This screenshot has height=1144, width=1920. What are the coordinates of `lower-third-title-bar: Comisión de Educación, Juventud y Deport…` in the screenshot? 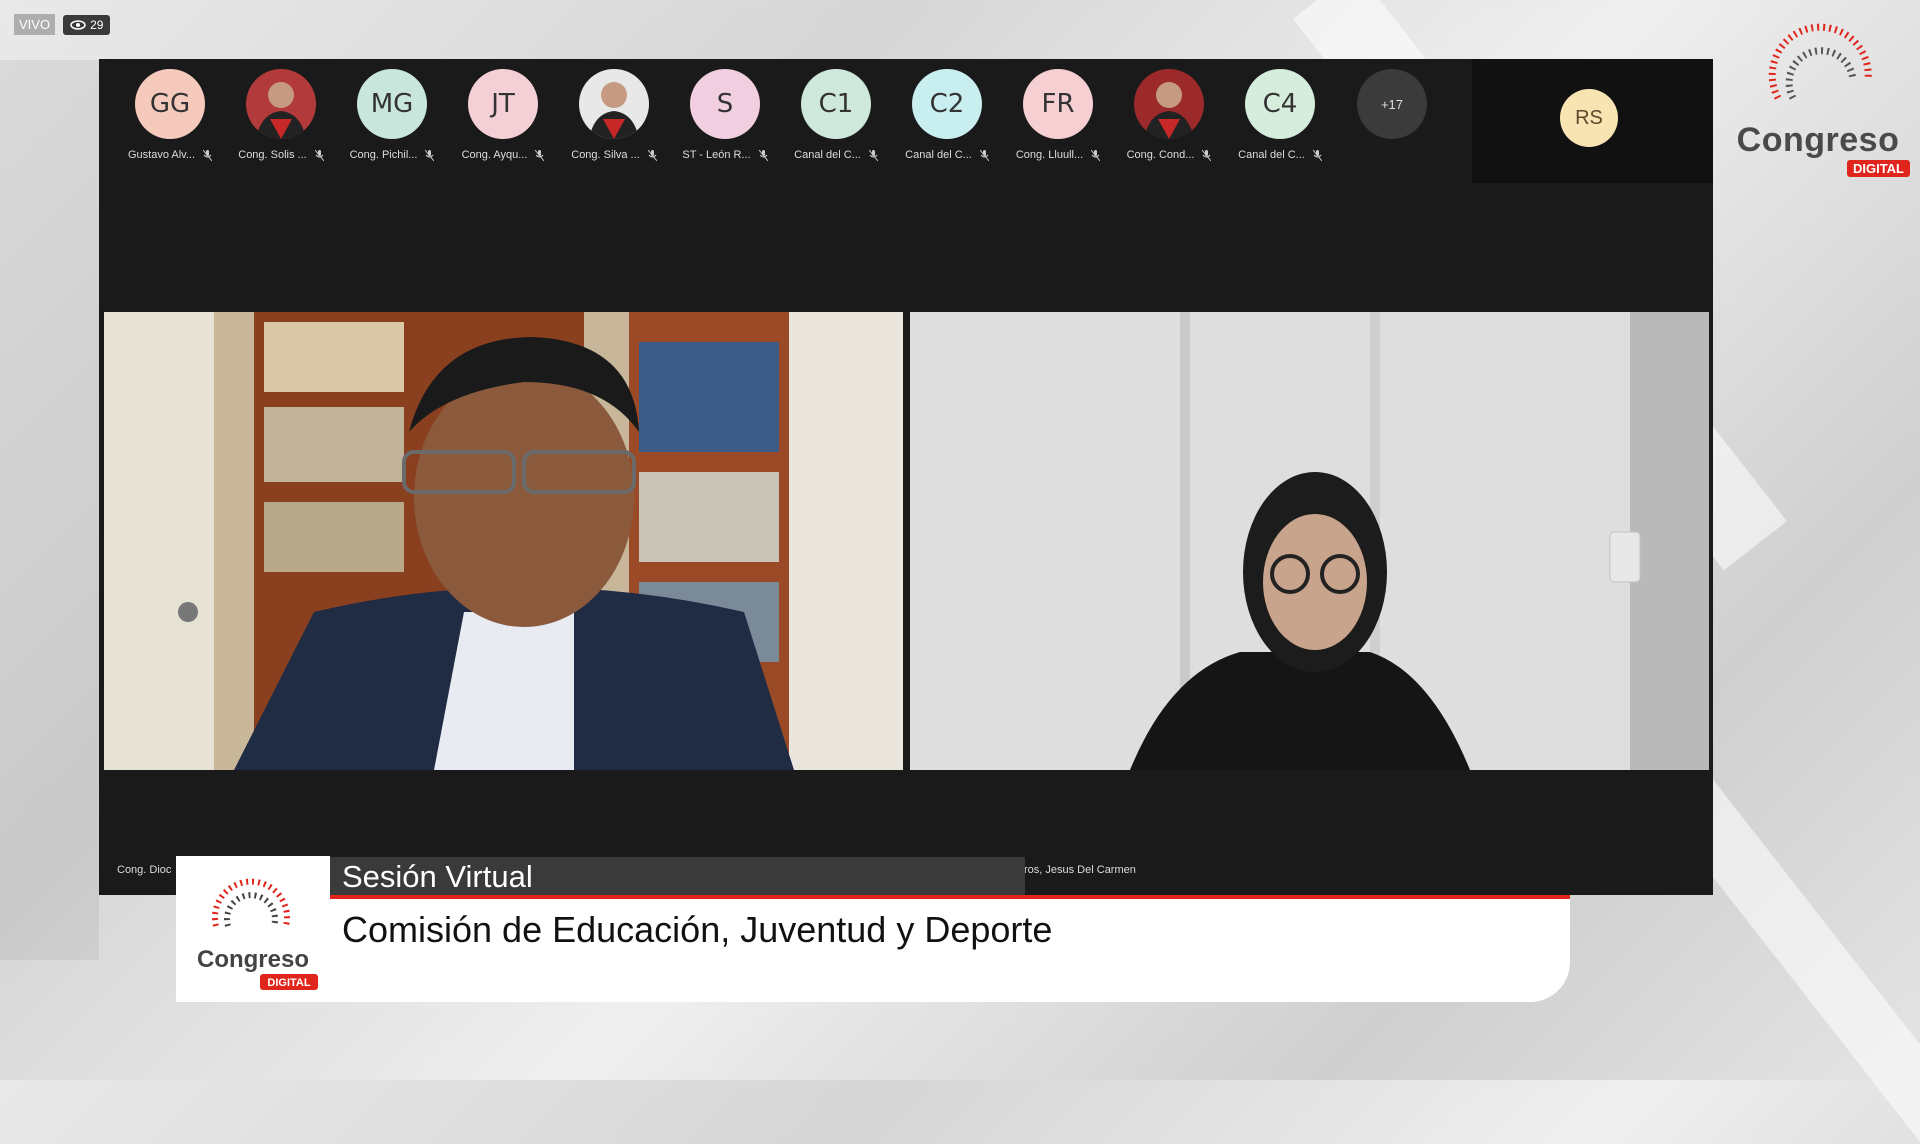 It's located at (950, 950).